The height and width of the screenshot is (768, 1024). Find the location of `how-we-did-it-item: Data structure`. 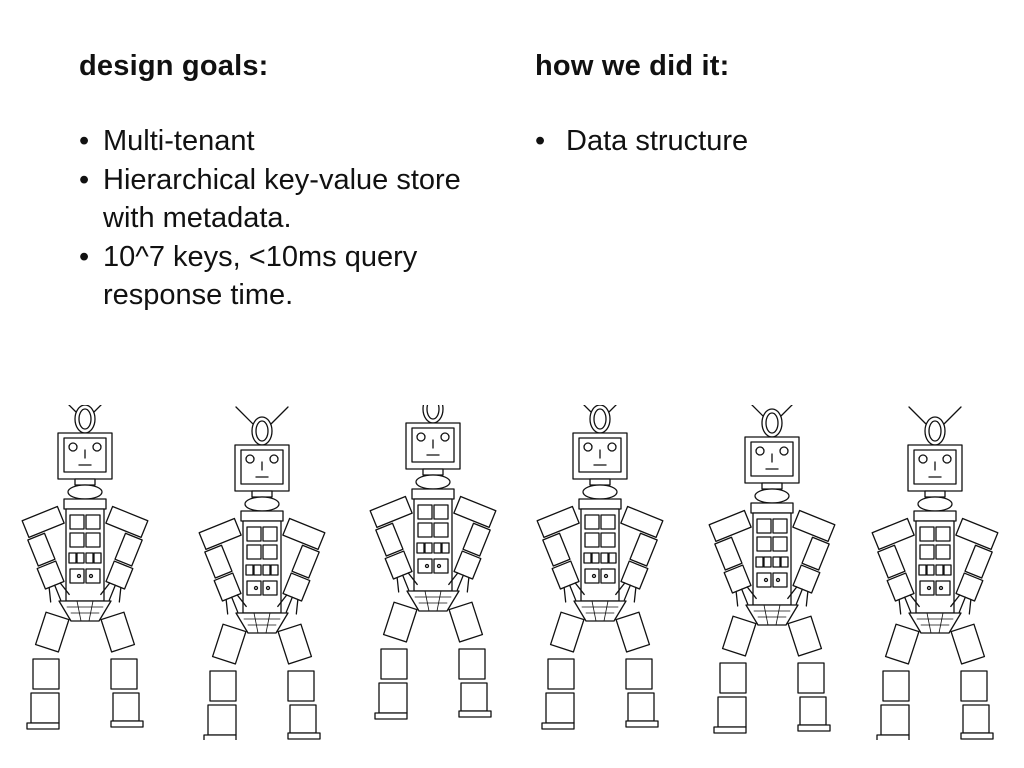

how-we-did-it-item: Data structure is located at coordinates (745, 141).